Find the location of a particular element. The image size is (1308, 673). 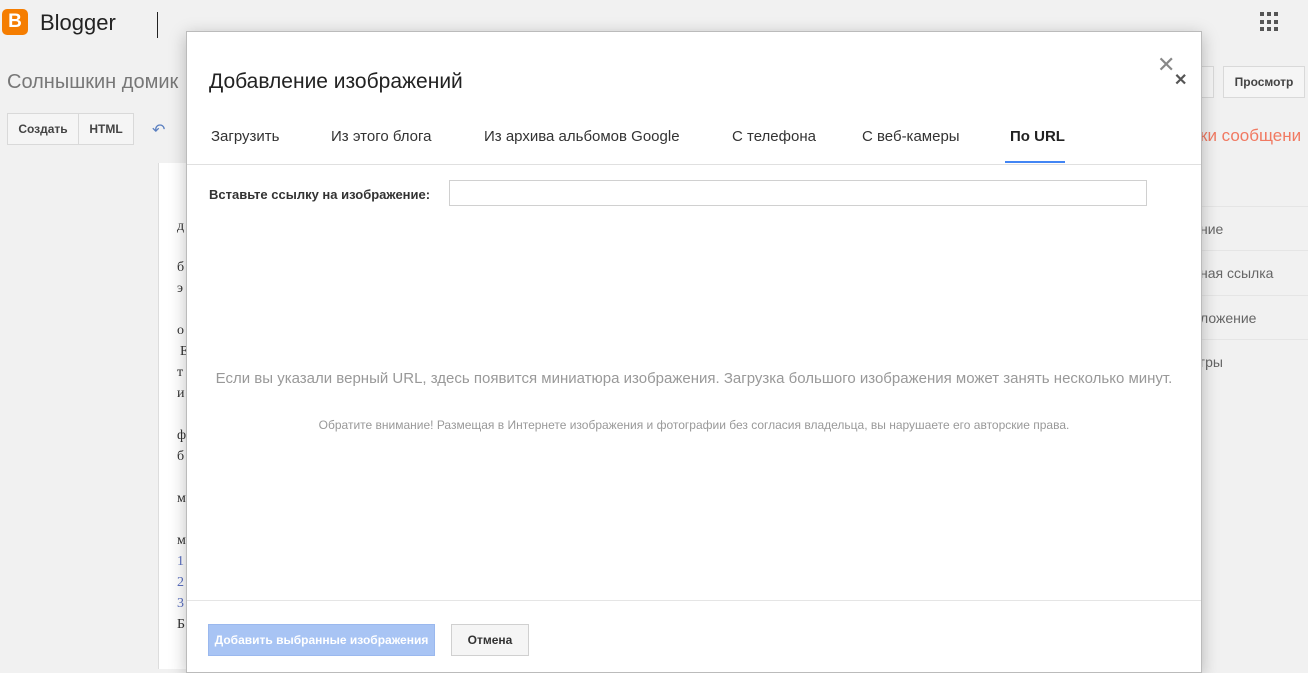

dialog-title: Добавление изображений is located at coordinates (336, 81).